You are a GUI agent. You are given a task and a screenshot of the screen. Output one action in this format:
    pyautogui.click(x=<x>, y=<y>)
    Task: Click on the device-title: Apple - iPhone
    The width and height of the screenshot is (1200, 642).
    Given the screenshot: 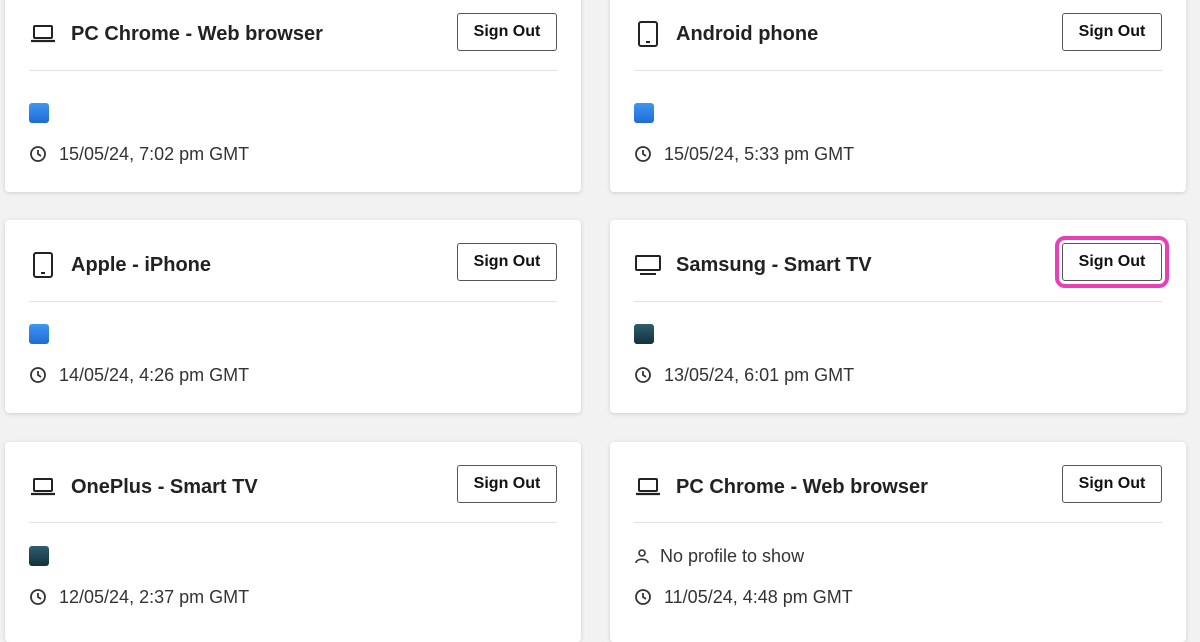 What is the action you would take?
    pyautogui.click(x=141, y=265)
    